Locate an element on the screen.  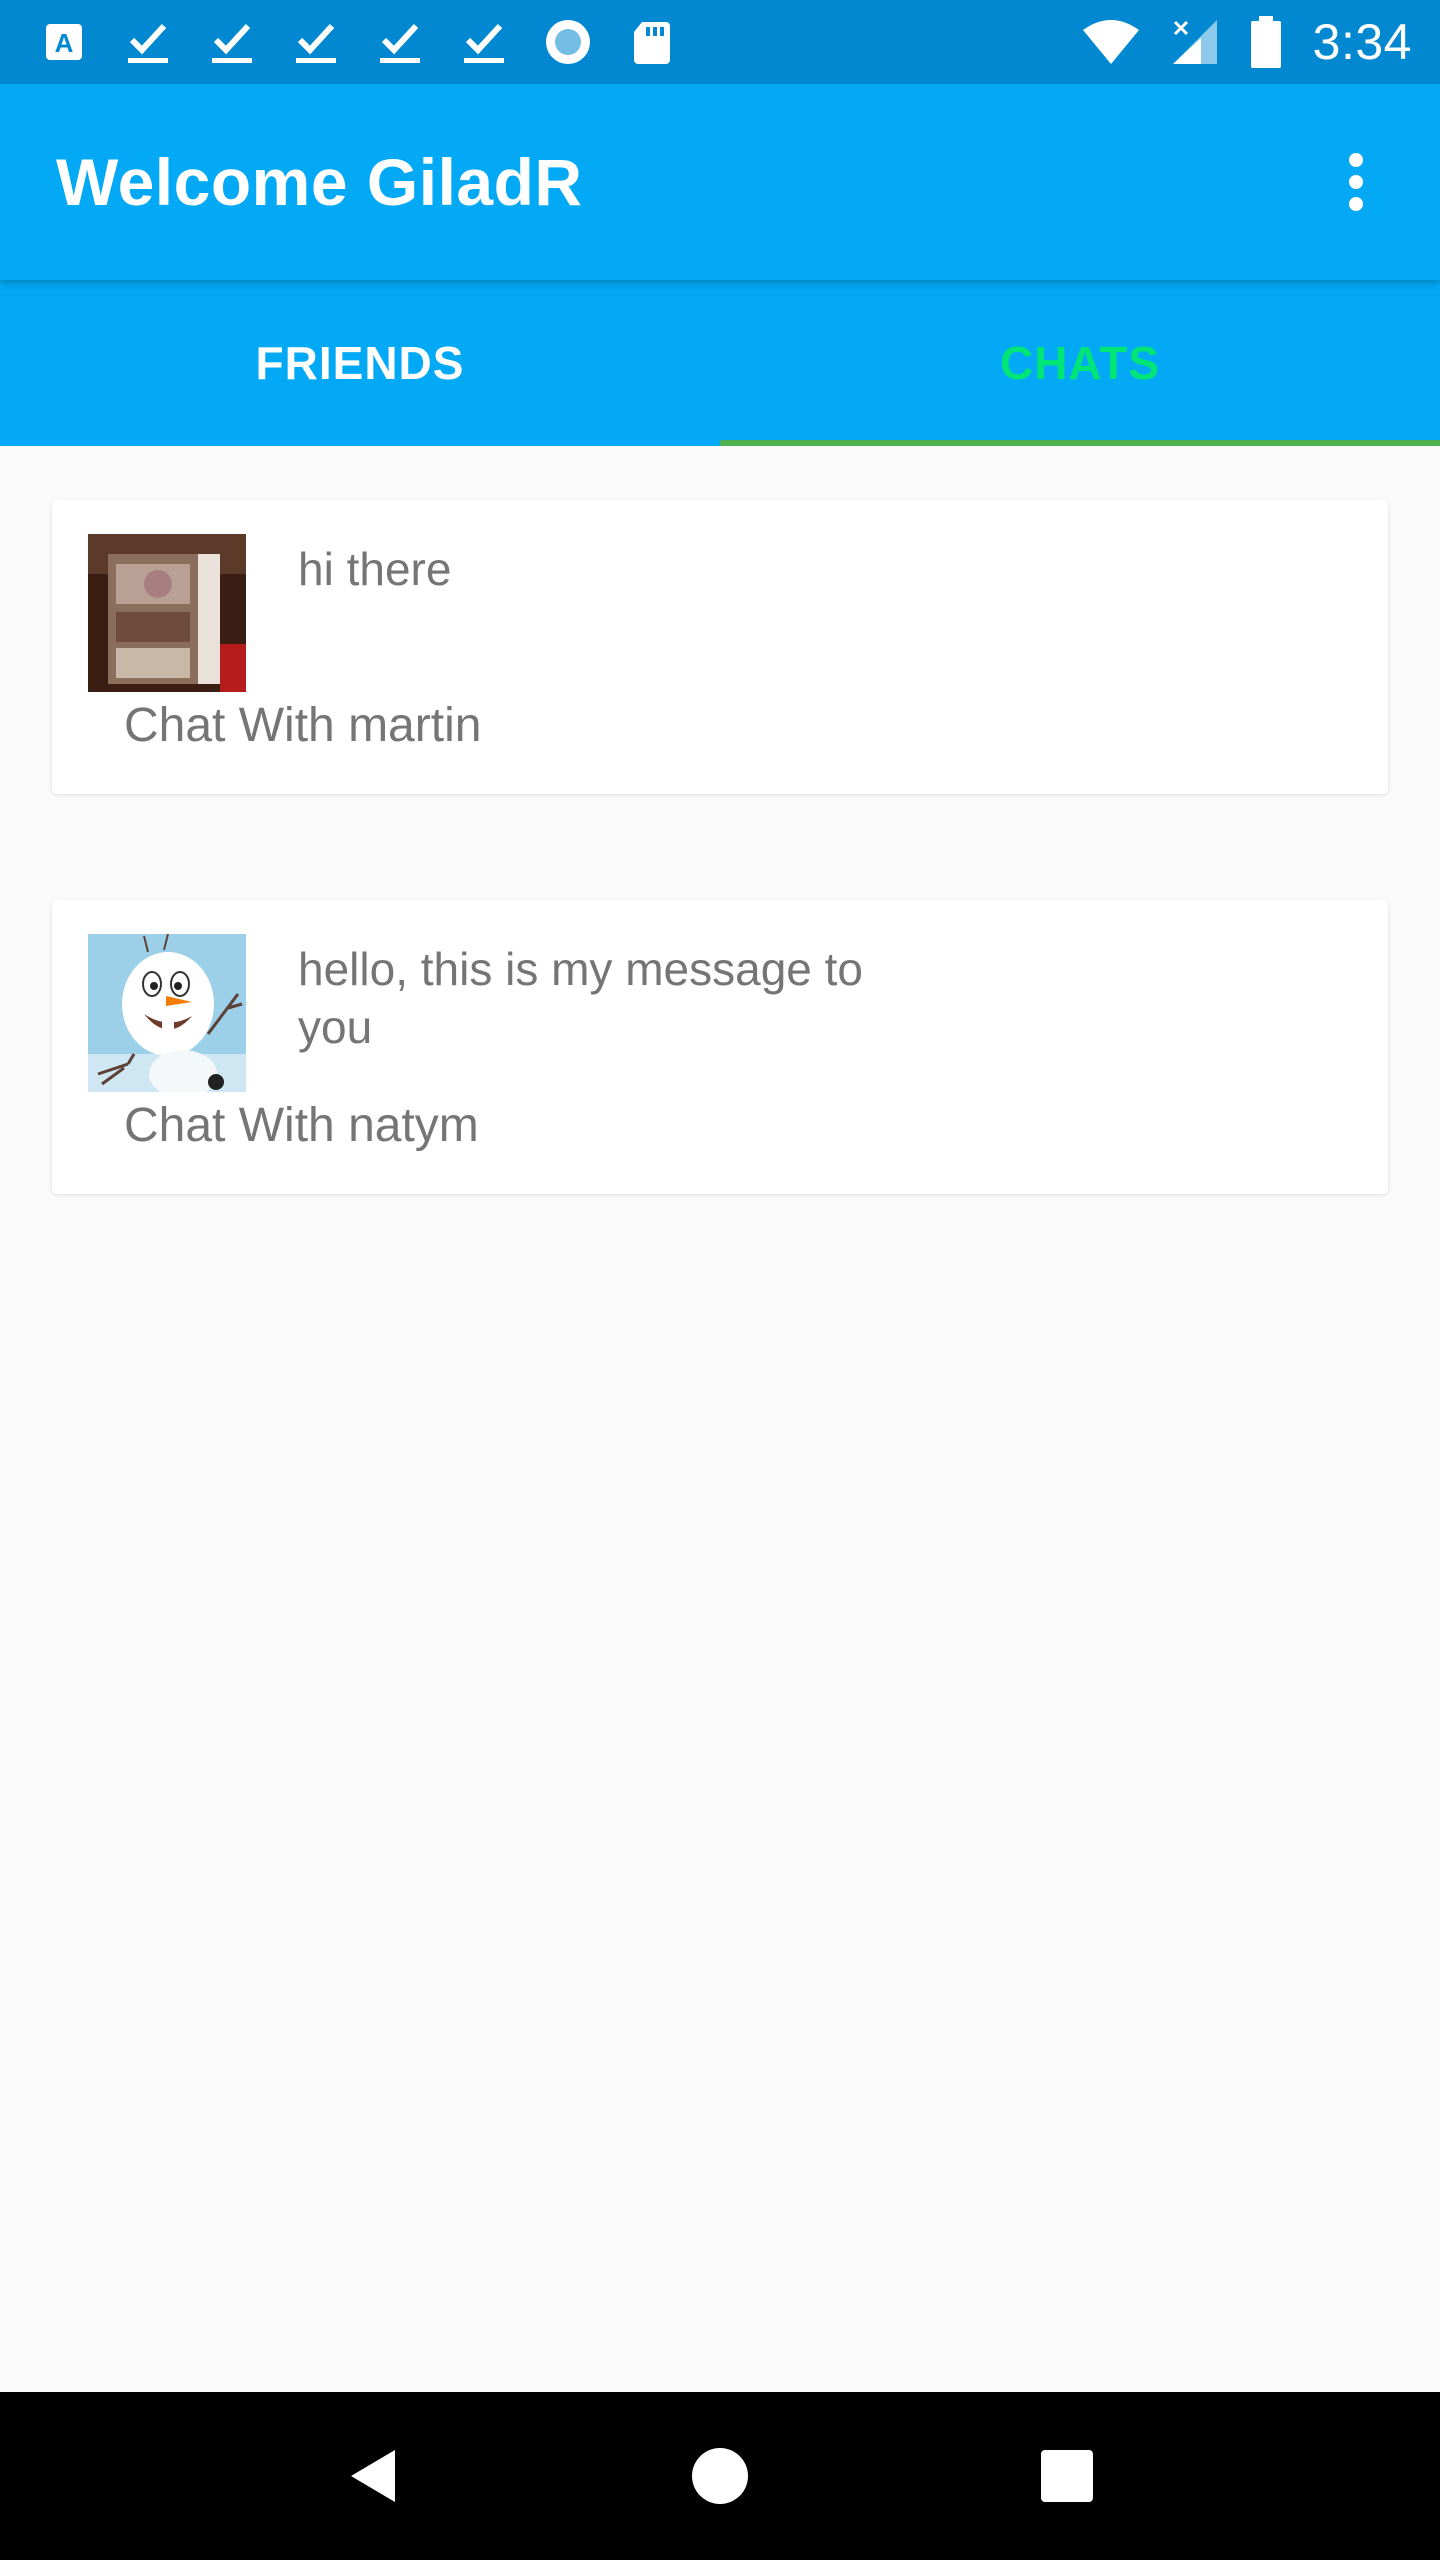
more-vert-icon is located at coordinates (1356, 182).